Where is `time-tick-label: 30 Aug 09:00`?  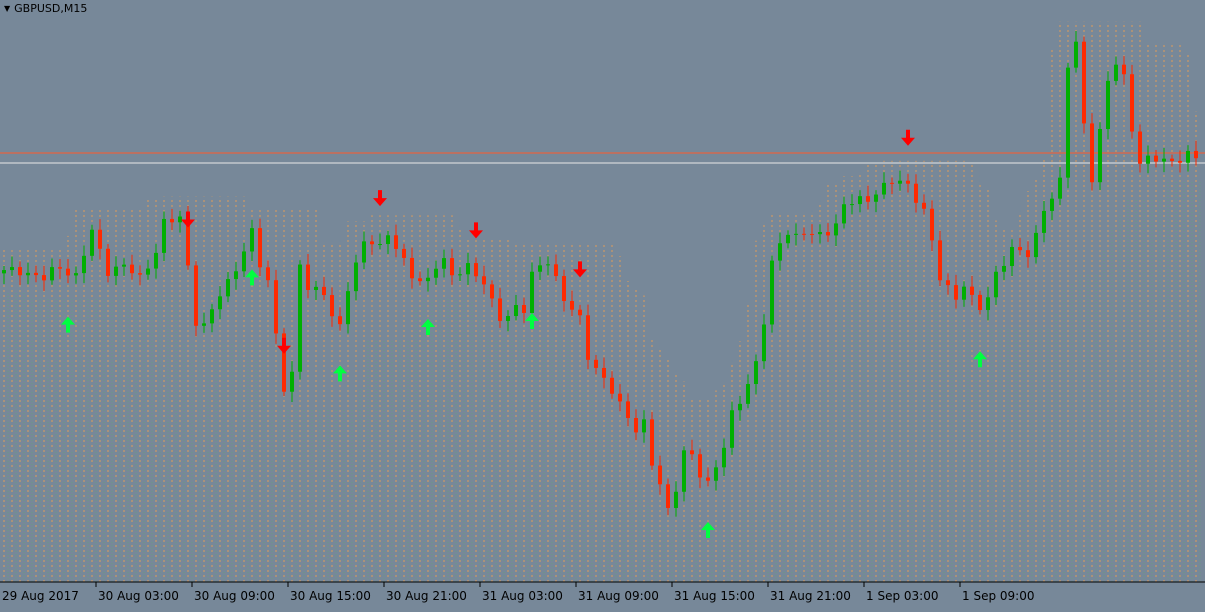 time-tick-label: 30 Aug 09:00 is located at coordinates (234, 596).